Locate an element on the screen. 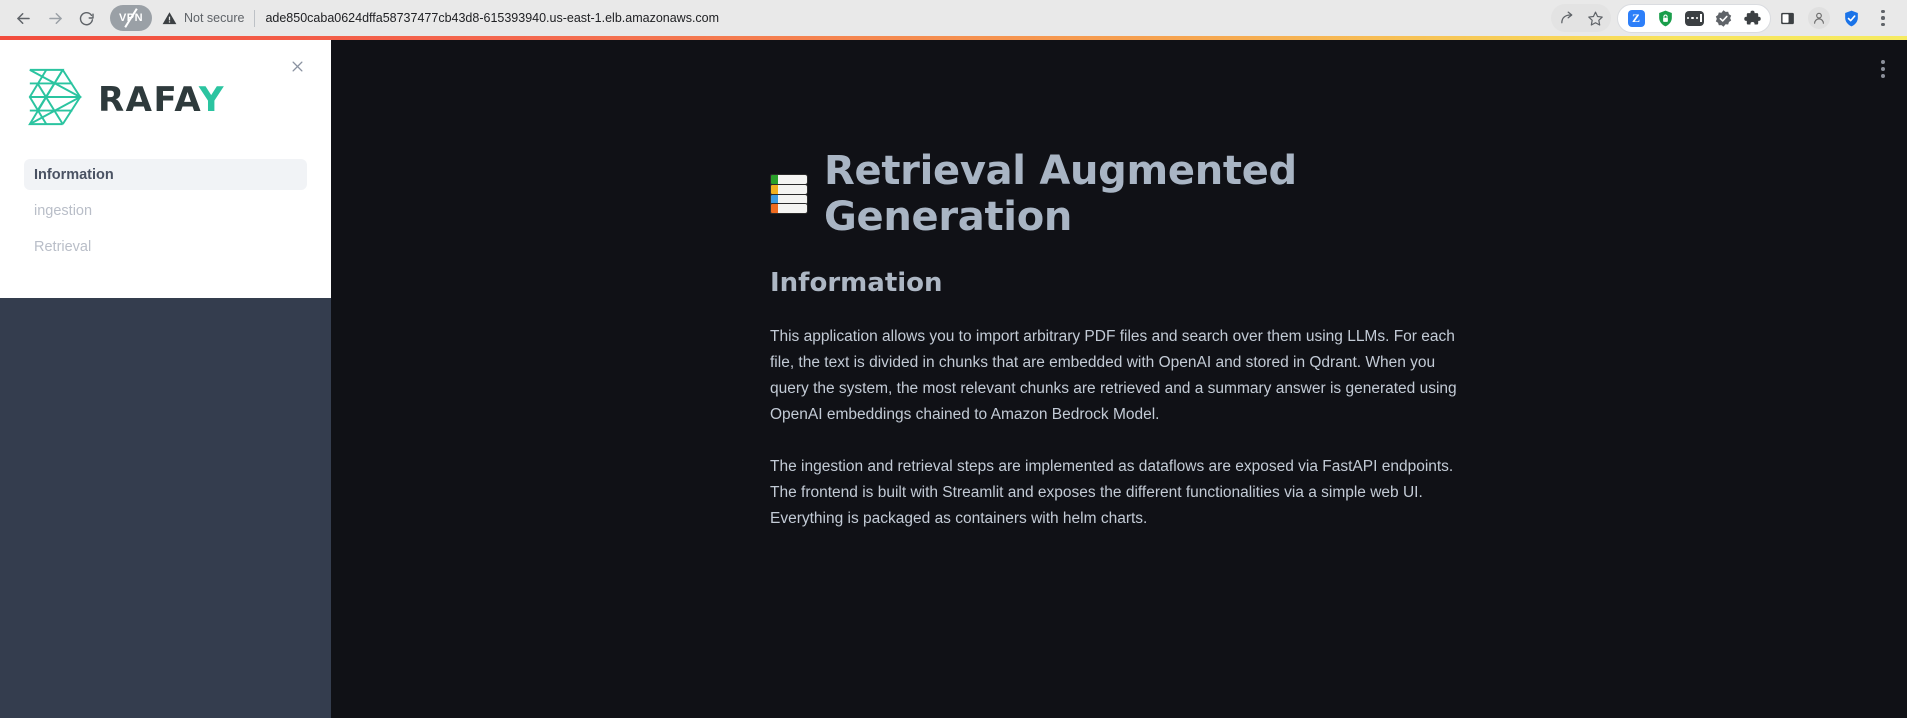  password-manager-extension-icon is located at coordinates (1694, 18).